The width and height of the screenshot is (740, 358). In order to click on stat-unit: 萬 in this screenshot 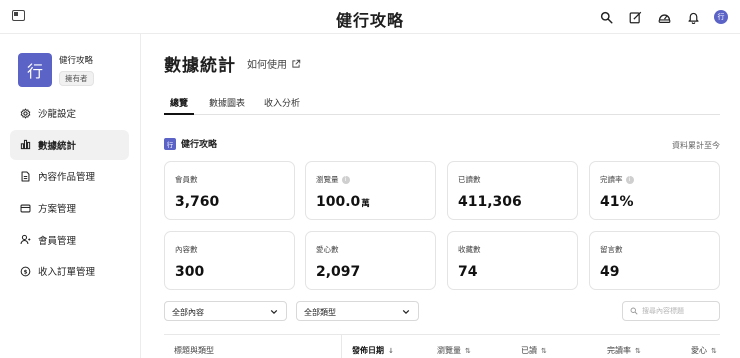, I will do `click(365, 204)`.